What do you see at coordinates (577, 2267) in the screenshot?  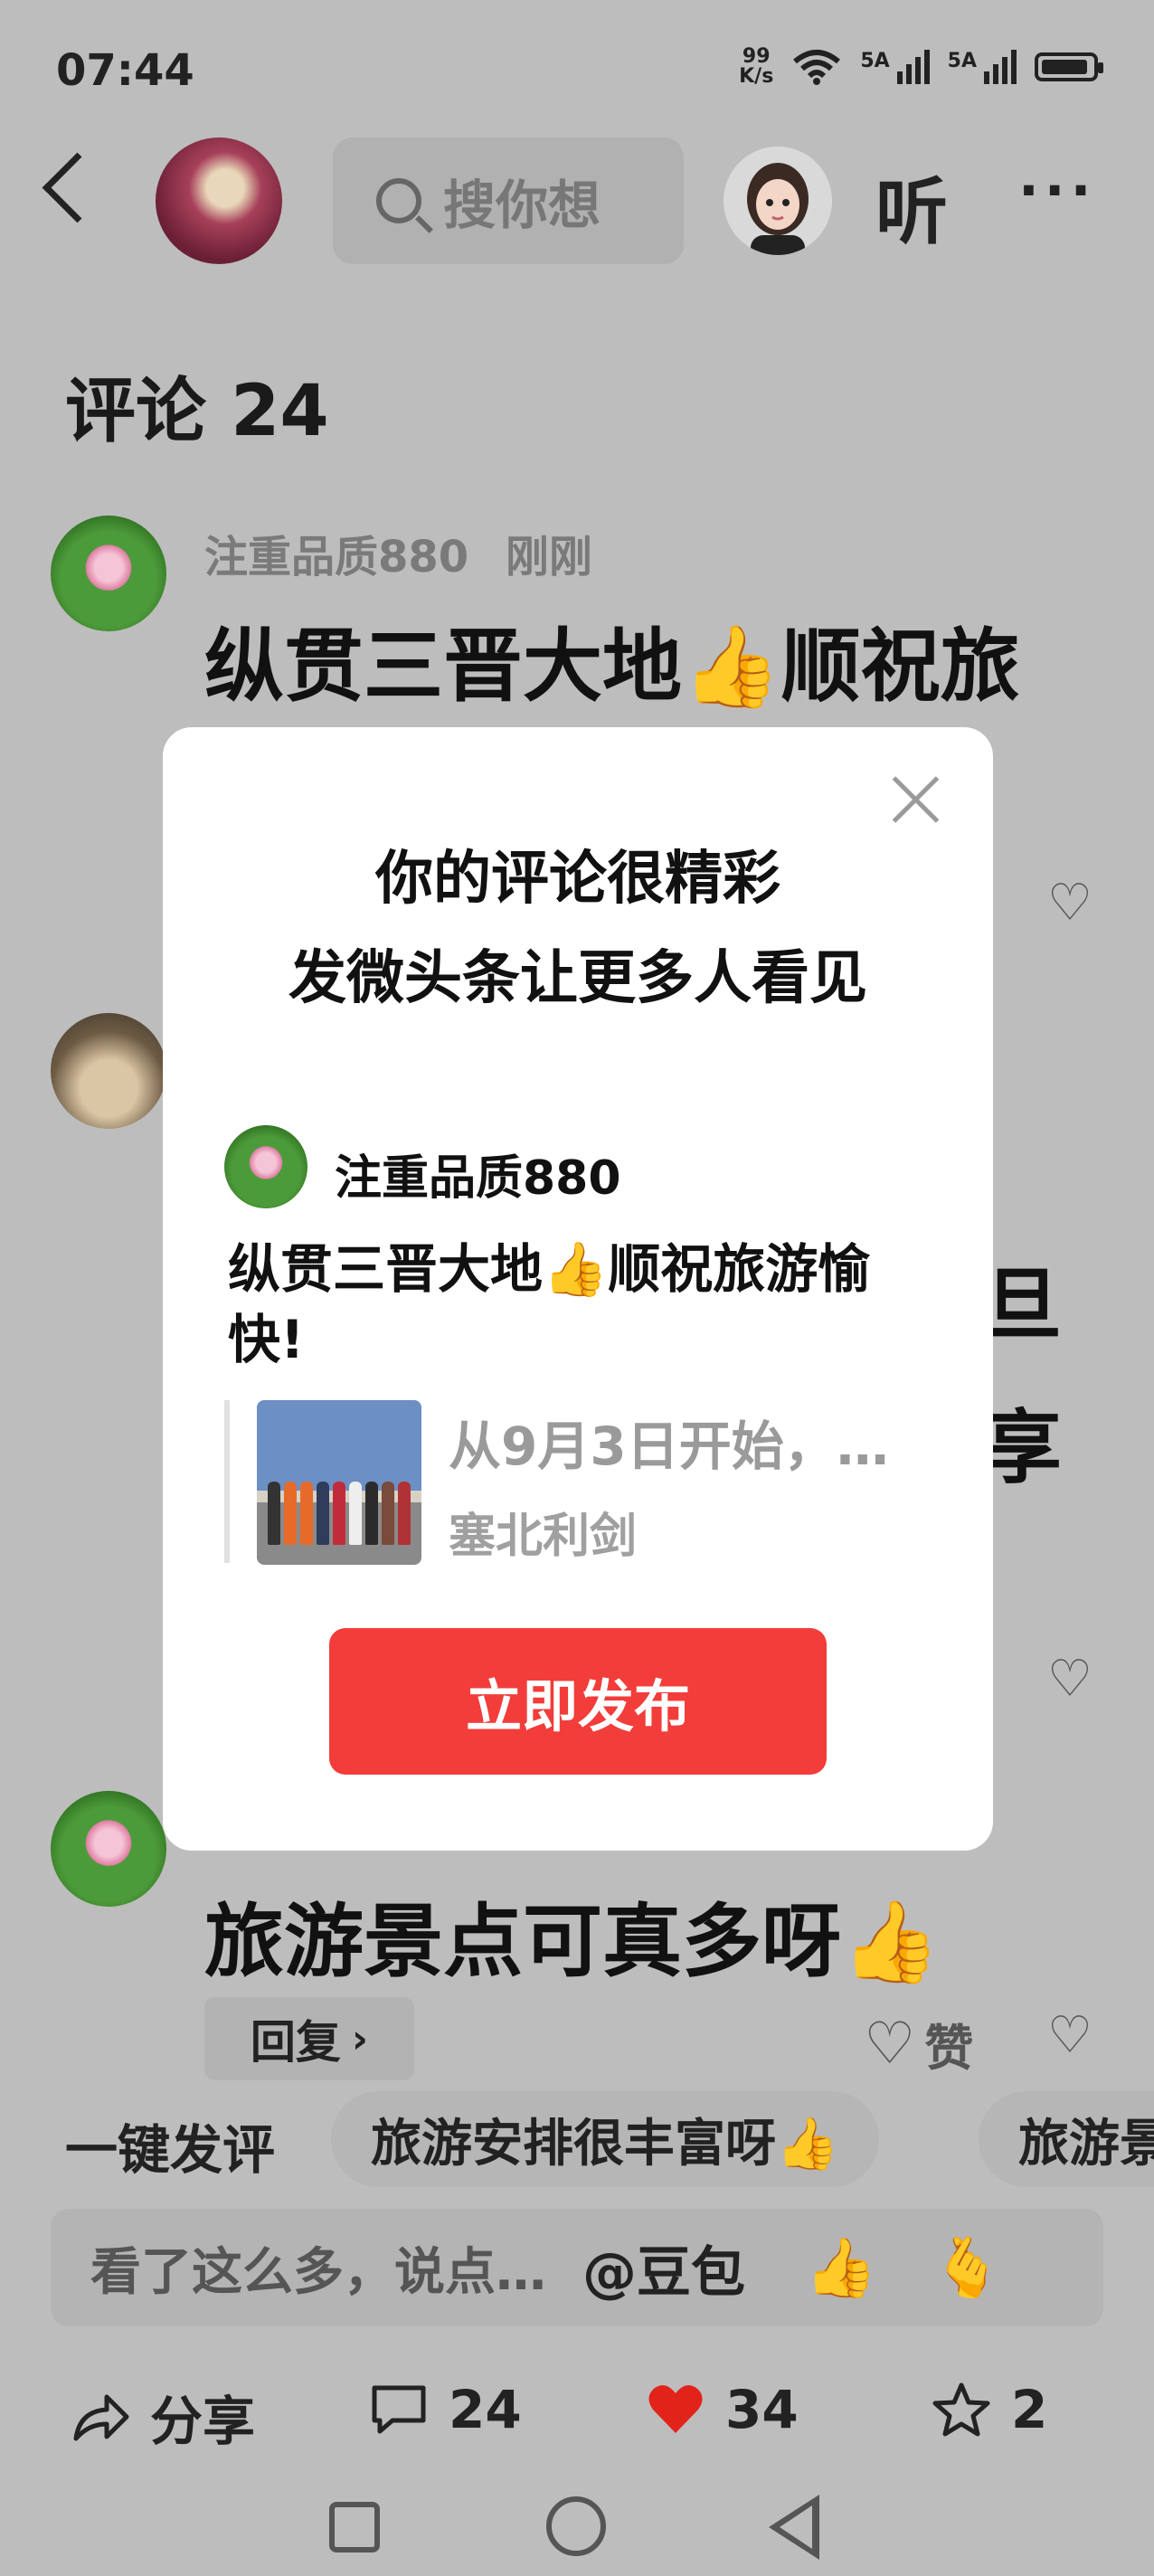 I see `comment-input: 看了这么多，说点… @豆包 👍 🫰` at bounding box center [577, 2267].